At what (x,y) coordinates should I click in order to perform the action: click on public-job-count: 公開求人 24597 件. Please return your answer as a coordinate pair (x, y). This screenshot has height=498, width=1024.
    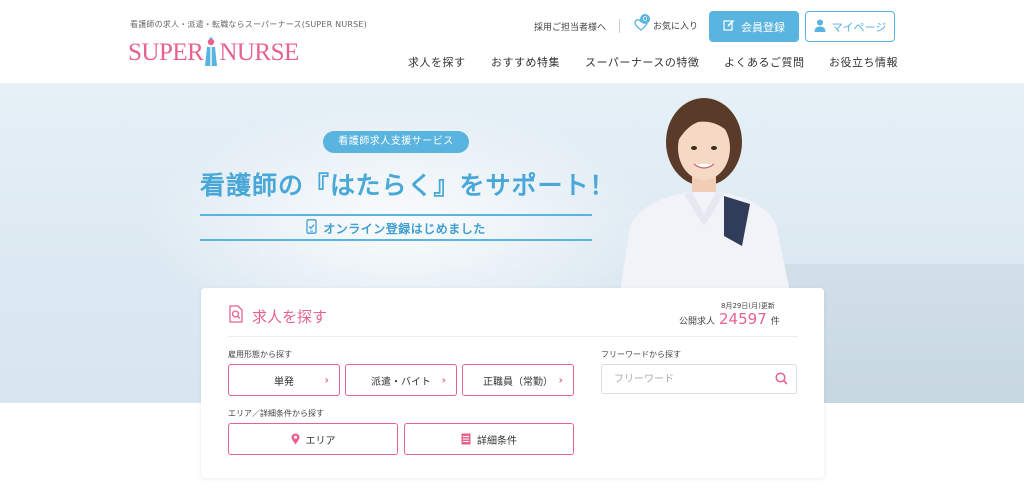
    Looking at the image, I should click on (729, 319).